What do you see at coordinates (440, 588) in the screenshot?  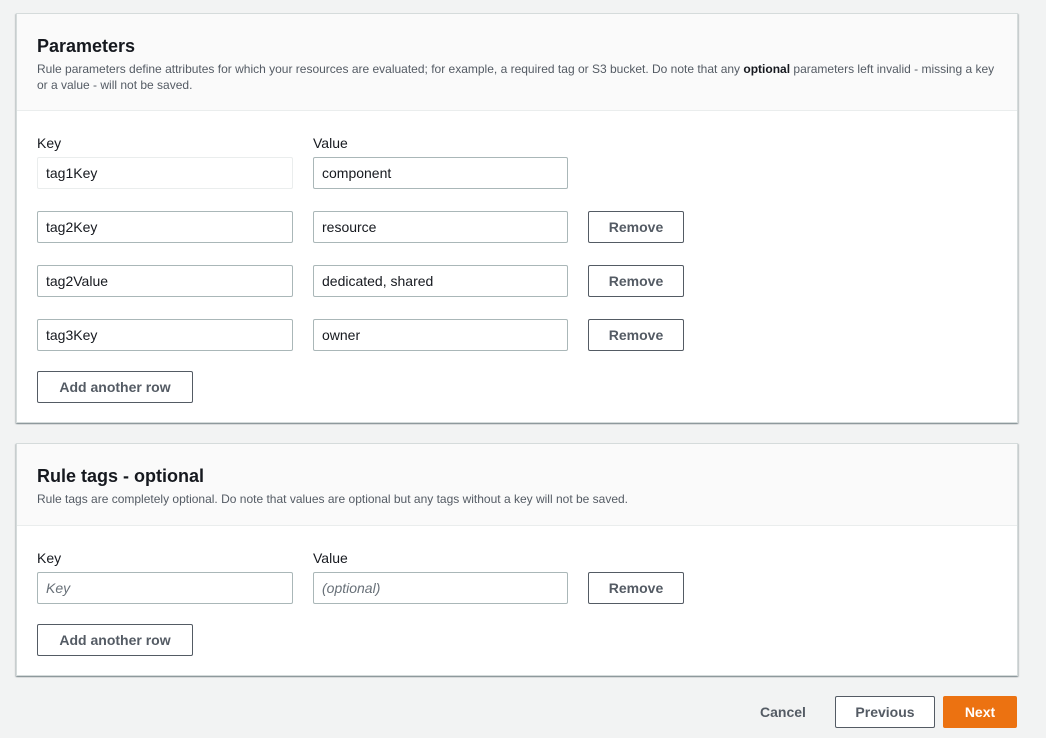 I see `tag-value-input: (optional)` at bounding box center [440, 588].